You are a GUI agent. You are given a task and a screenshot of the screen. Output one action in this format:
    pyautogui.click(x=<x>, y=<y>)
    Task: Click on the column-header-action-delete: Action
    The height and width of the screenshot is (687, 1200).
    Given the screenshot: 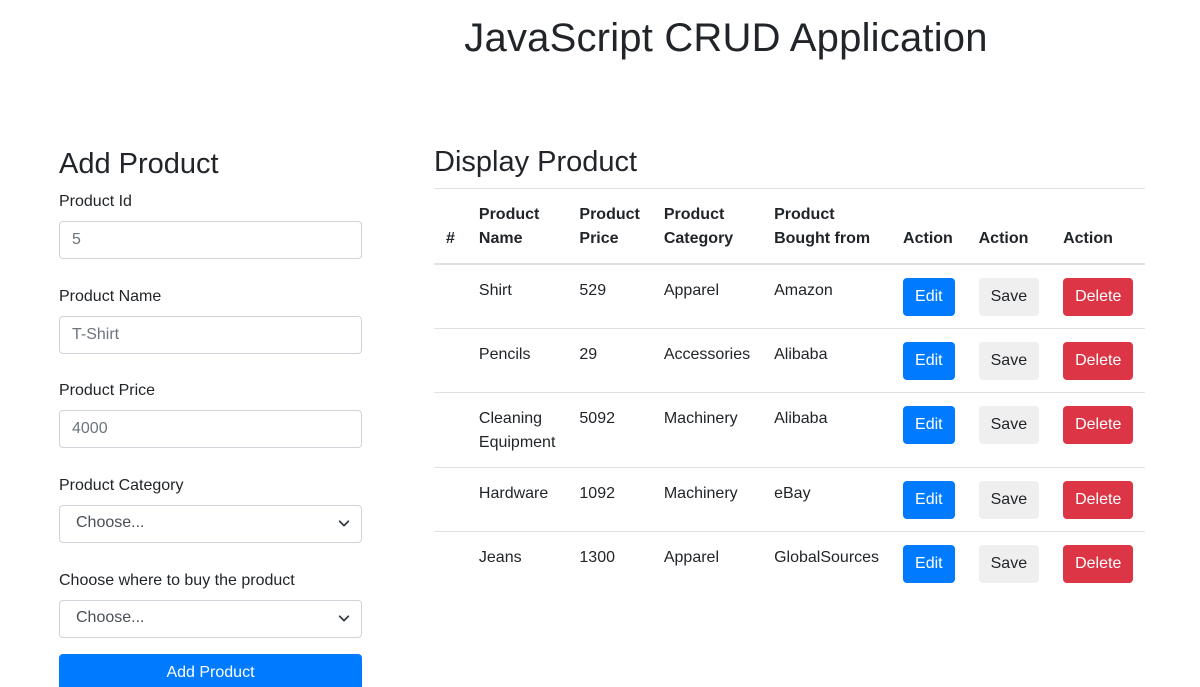 What is the action you would take?
    pyautogui.click(x=1098, y=226)
    